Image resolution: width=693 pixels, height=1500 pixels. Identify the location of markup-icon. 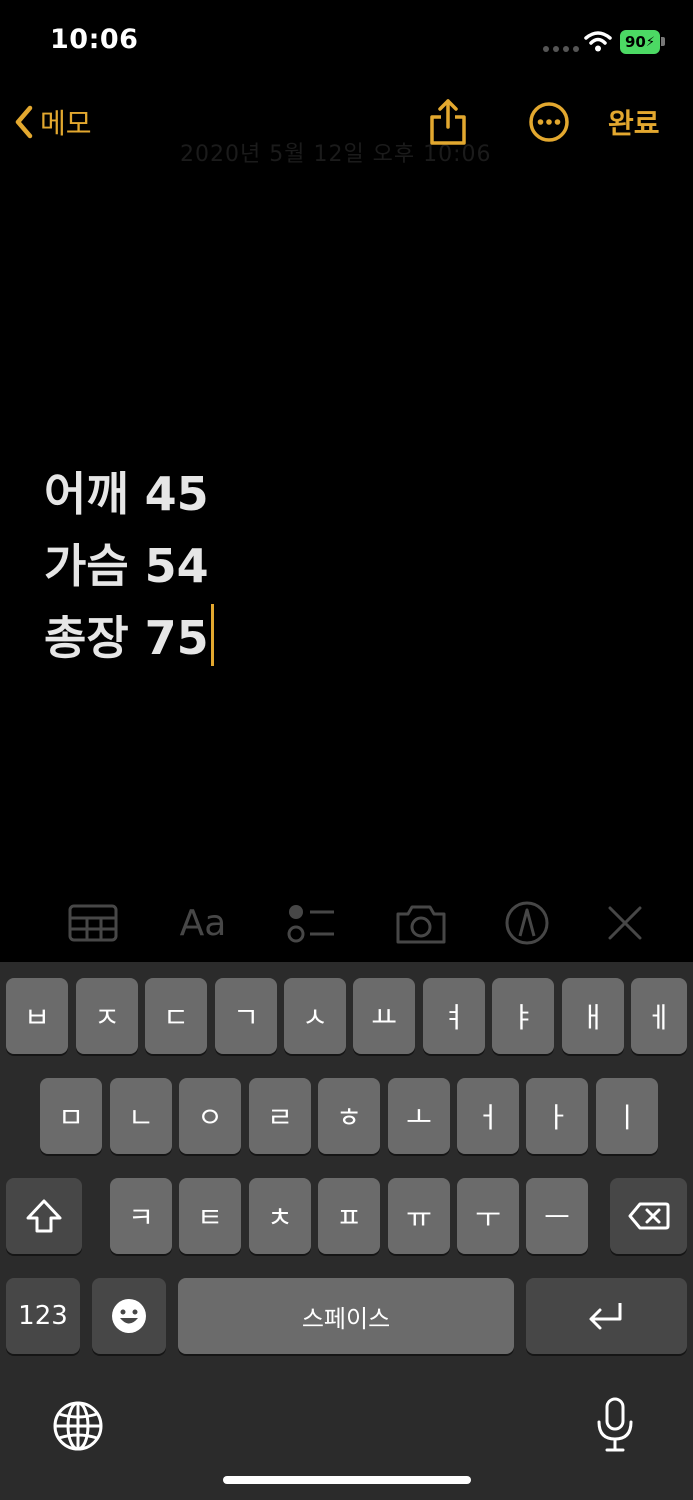
(527, 923).